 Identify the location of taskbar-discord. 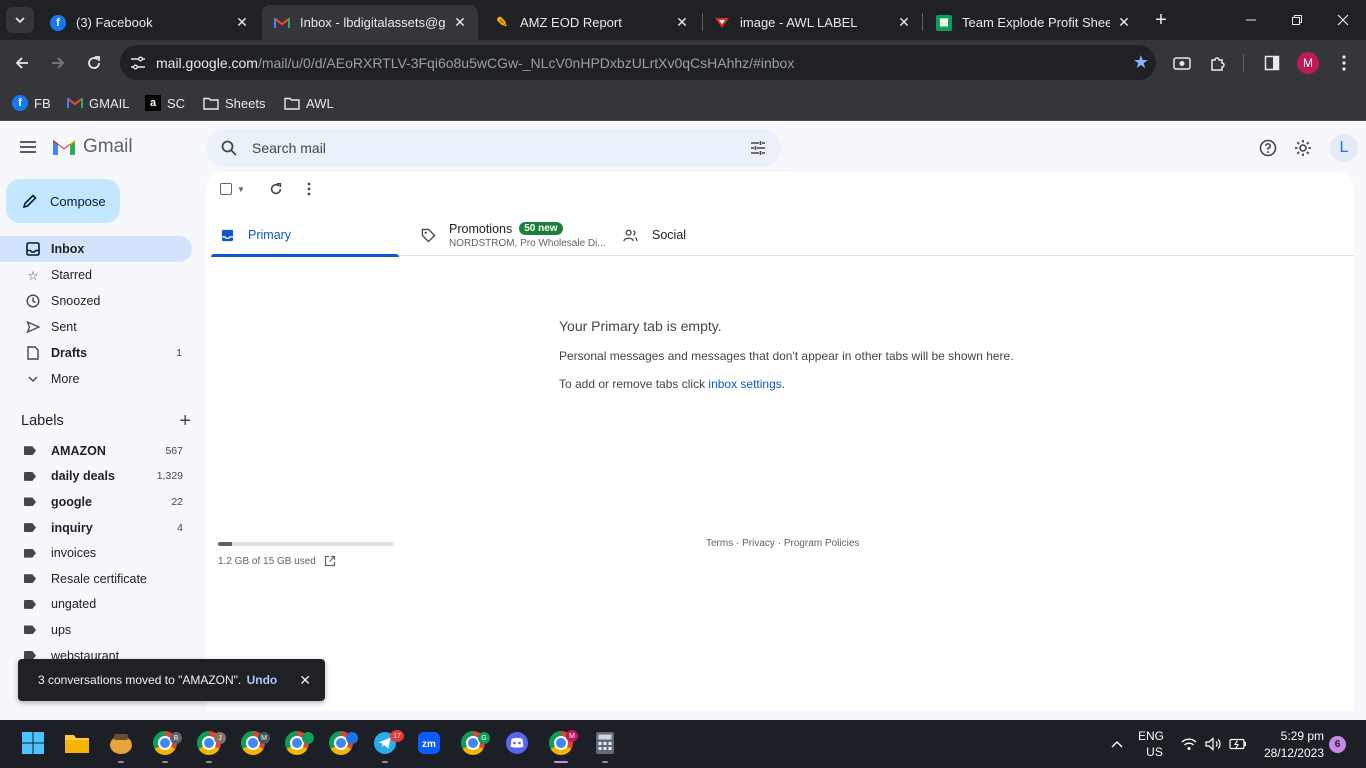
(517, 743).